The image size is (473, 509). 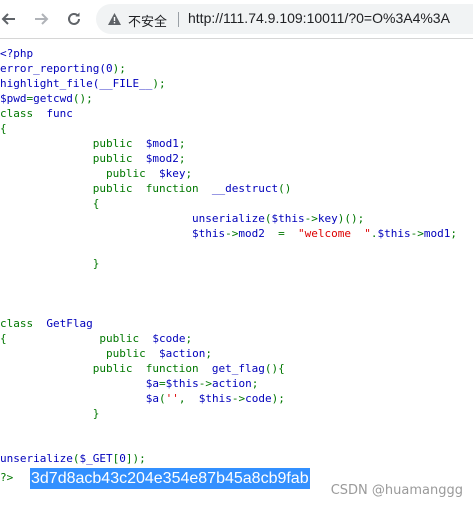 What do you see at coordinates (159, 83) in the screenshot?
I see `code-token: );` at bounding box center [159, 83].